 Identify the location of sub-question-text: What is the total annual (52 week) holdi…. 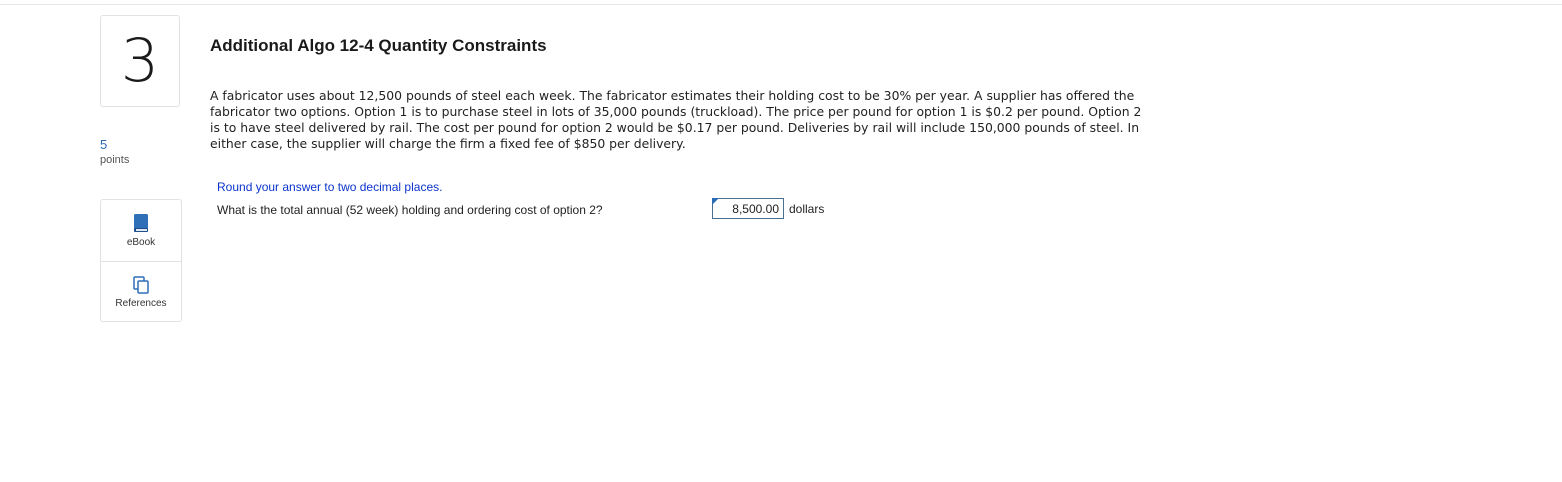
(410, 210).